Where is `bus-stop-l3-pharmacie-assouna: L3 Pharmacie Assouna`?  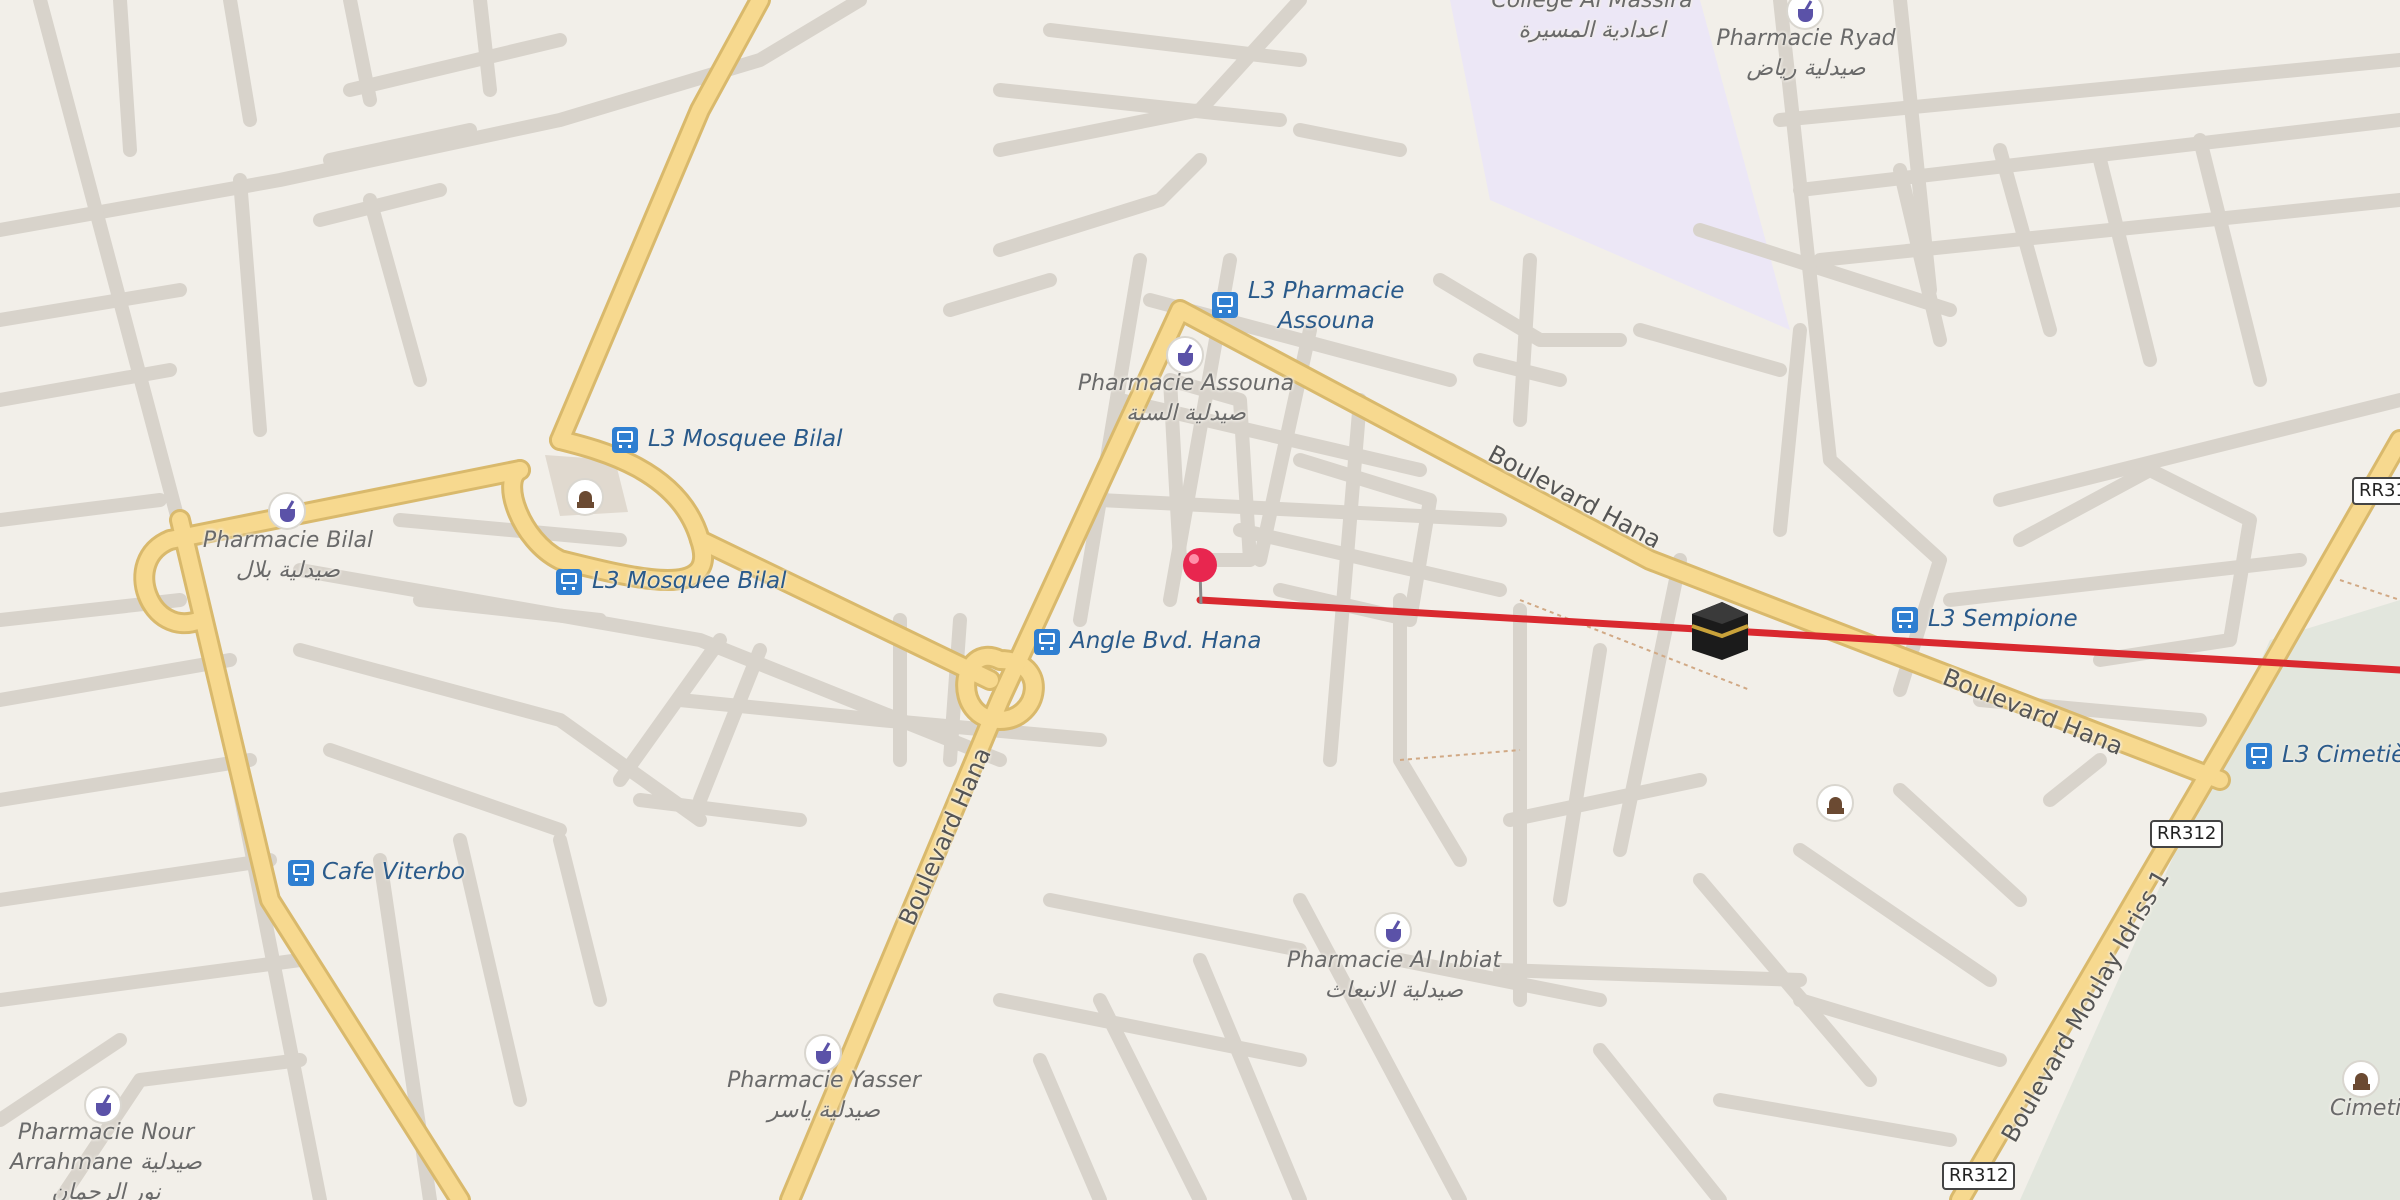 bus-stop-l3-pharmacie-assouna: L3 Pharmacie Assouna is located at coordinates (1326, 306).